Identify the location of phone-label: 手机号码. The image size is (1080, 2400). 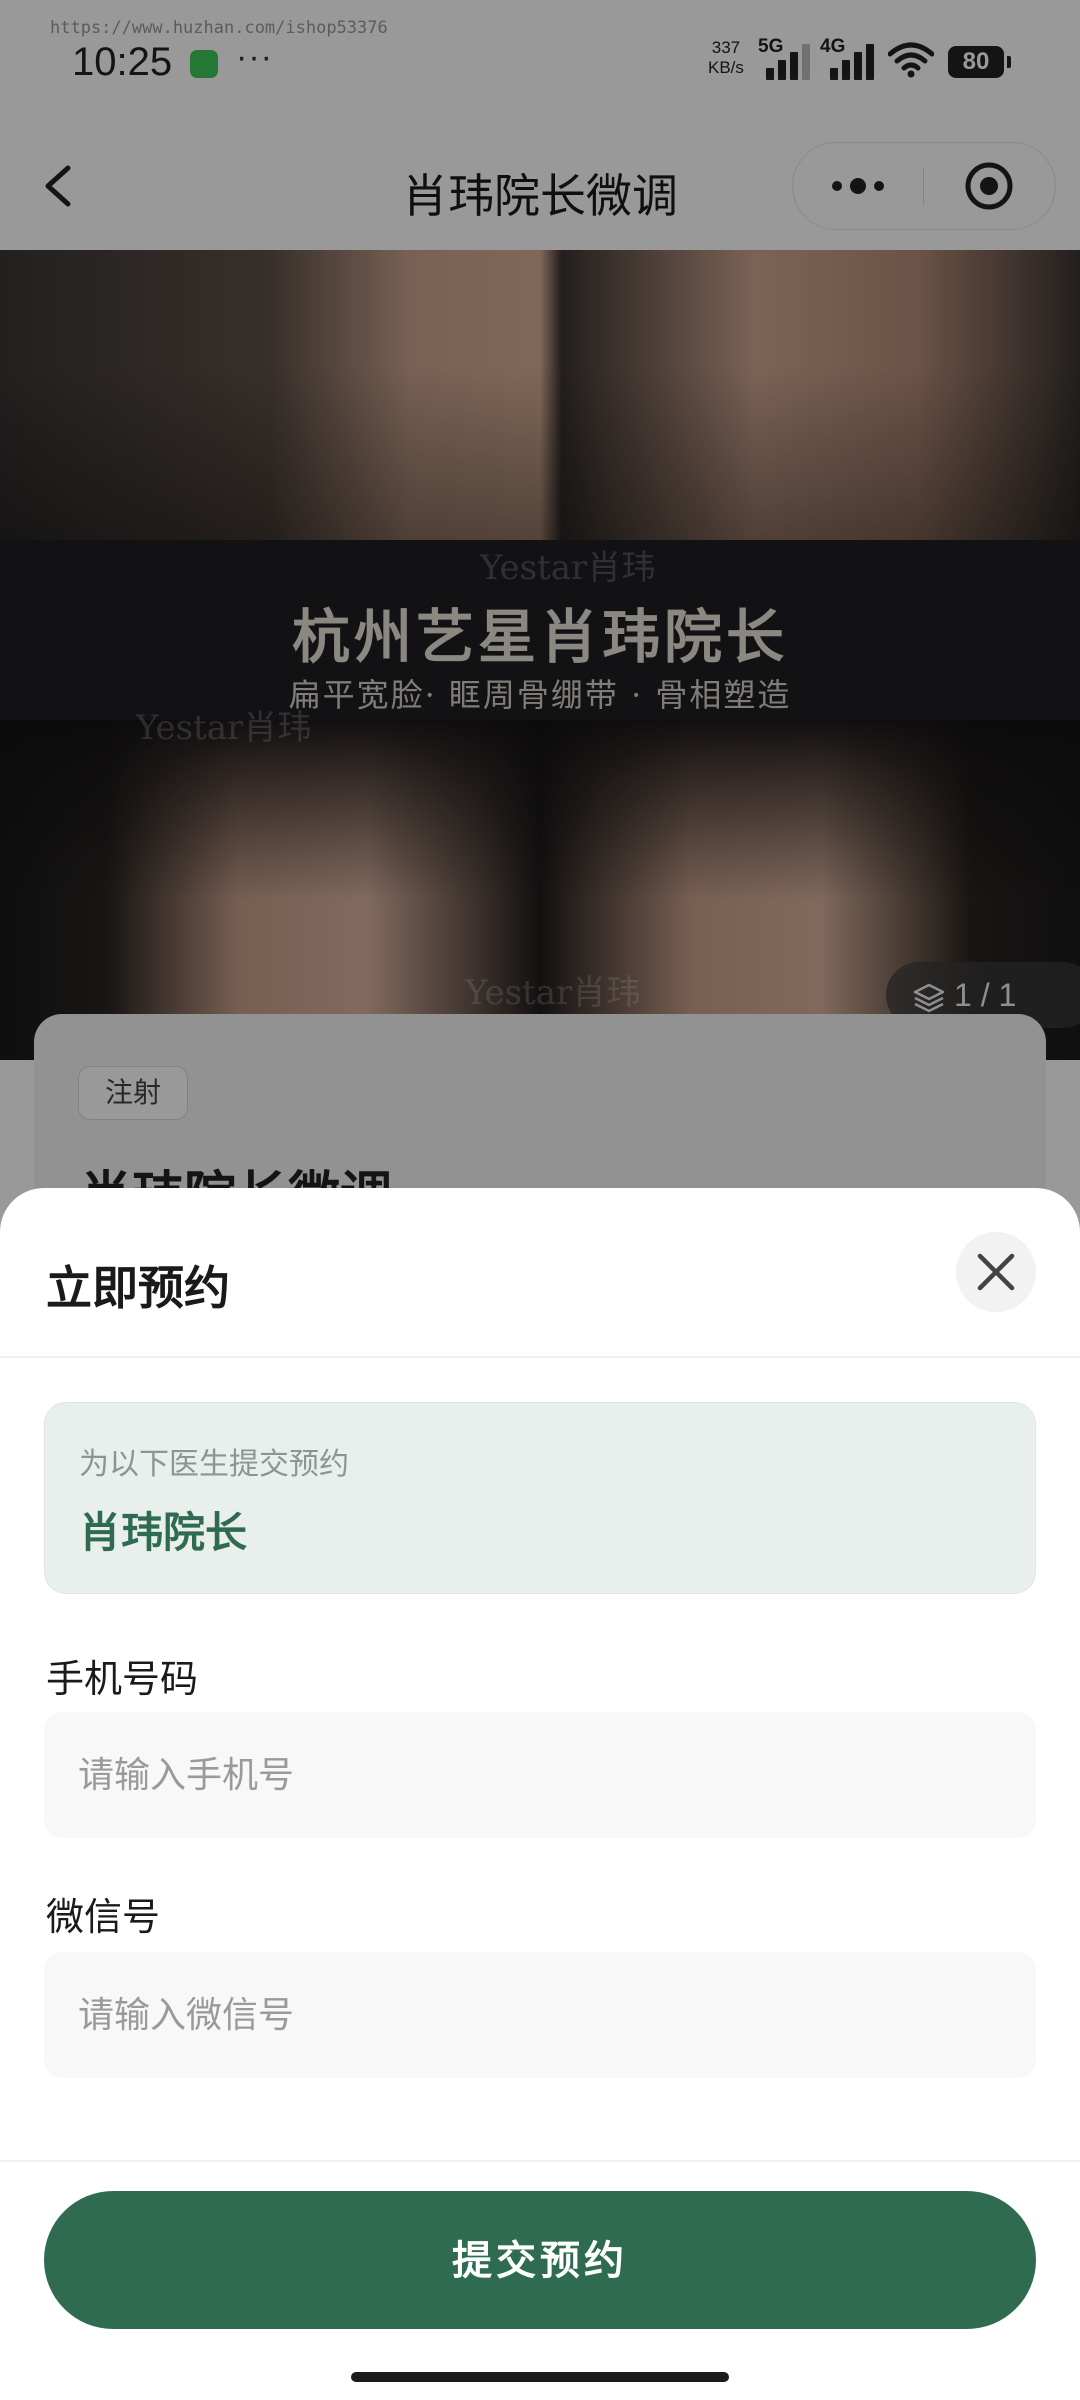
(122, 1680).